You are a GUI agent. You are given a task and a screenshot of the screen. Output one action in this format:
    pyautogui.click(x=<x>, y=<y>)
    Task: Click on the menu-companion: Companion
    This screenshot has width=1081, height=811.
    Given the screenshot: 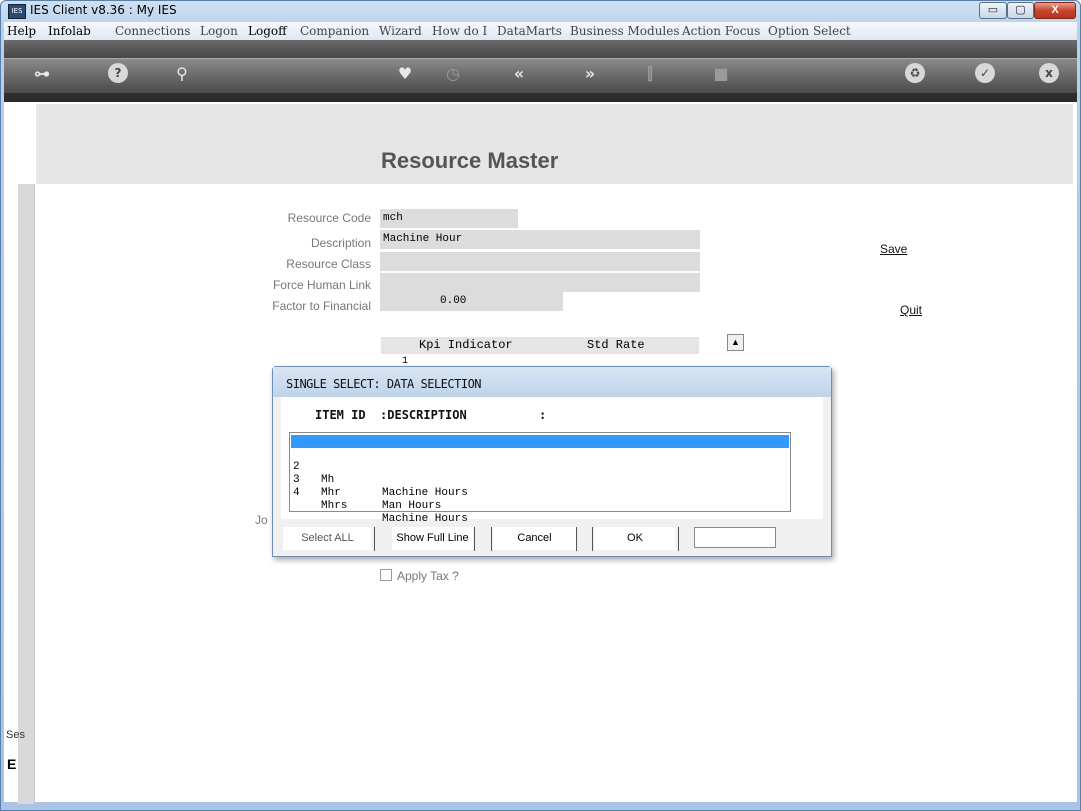 What is the action you would take?
    pyautogui.click(x=334, y=31)
    